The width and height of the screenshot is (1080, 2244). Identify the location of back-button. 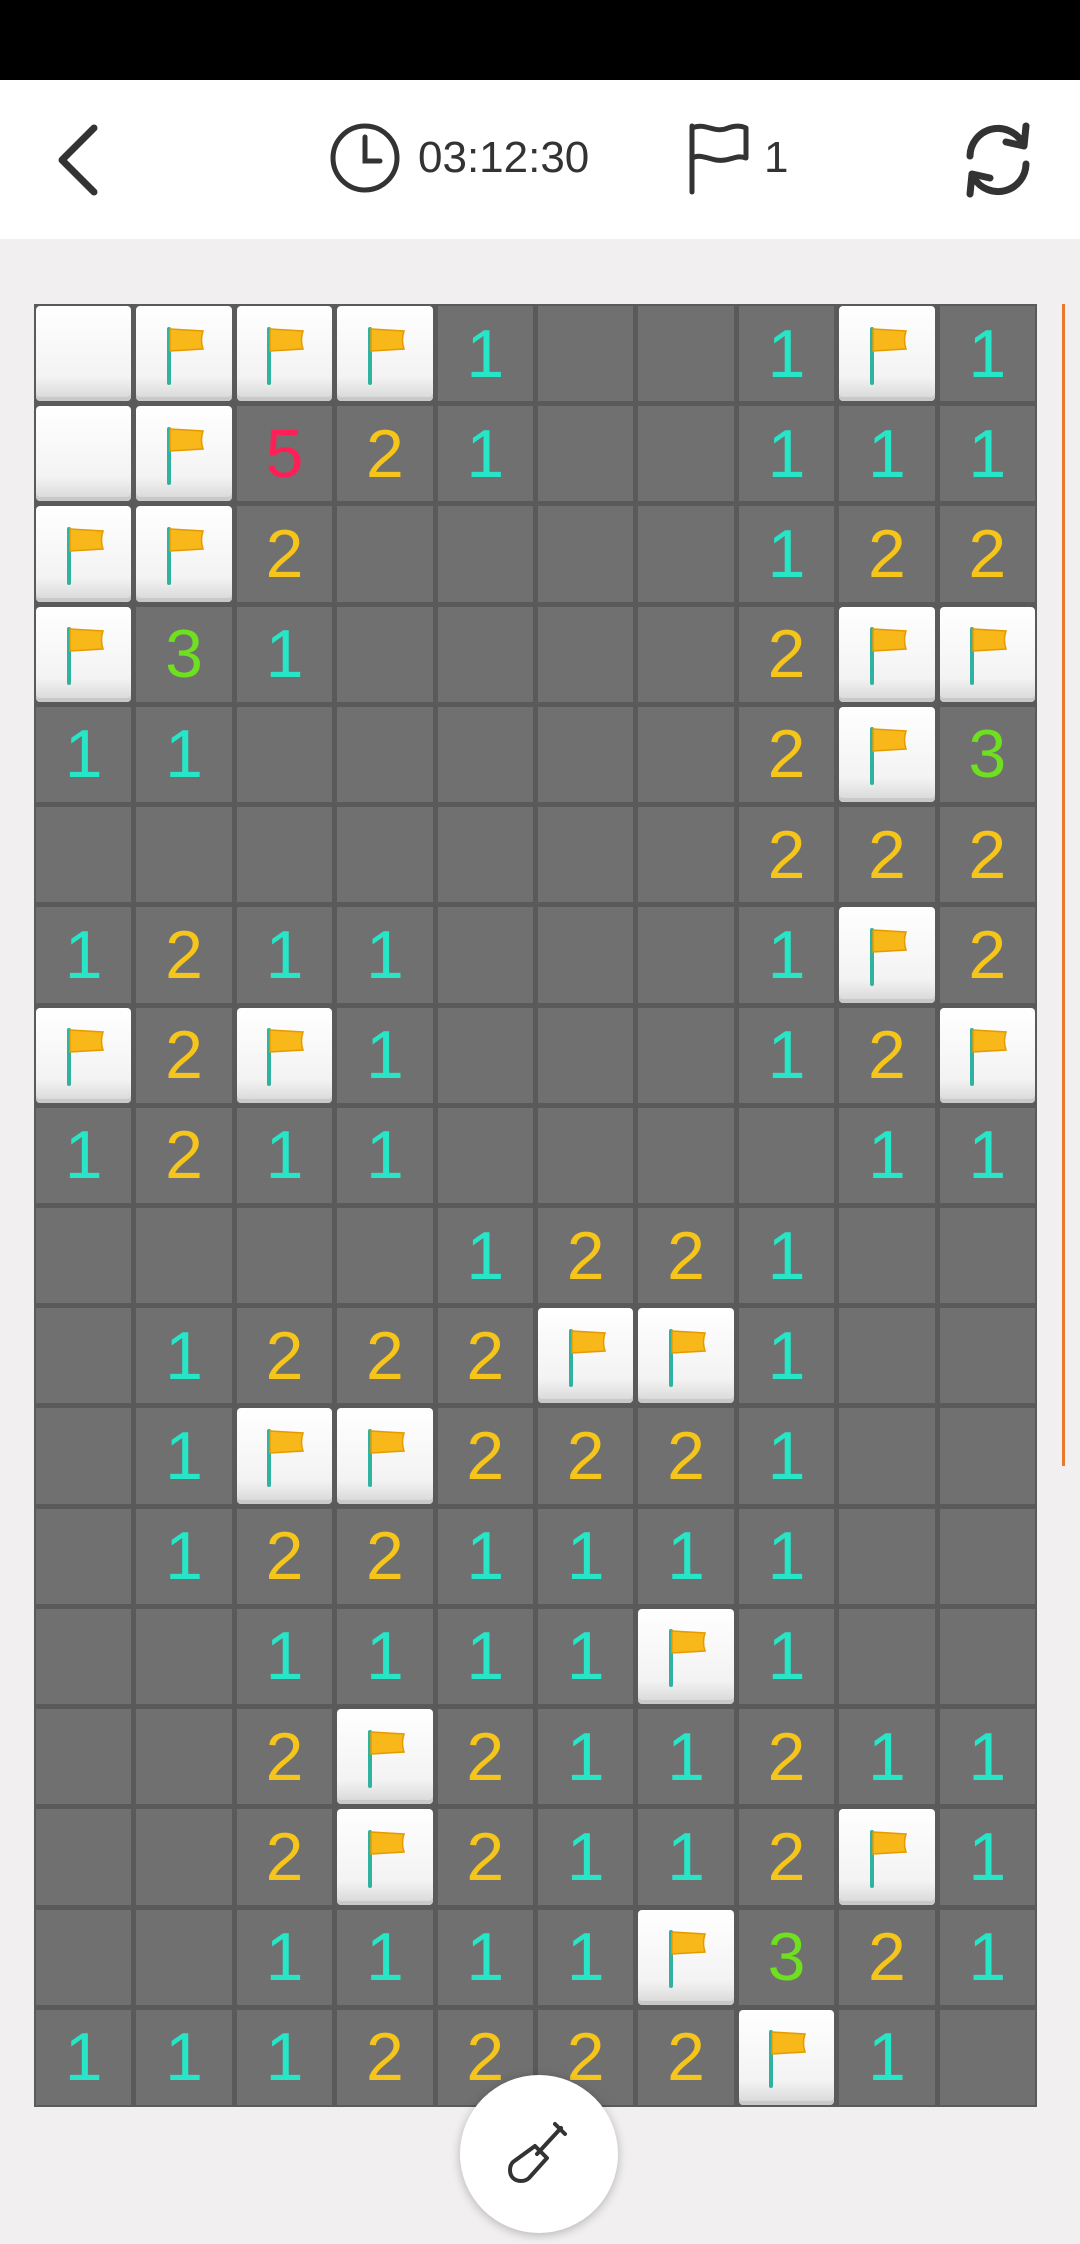
(80, 160).